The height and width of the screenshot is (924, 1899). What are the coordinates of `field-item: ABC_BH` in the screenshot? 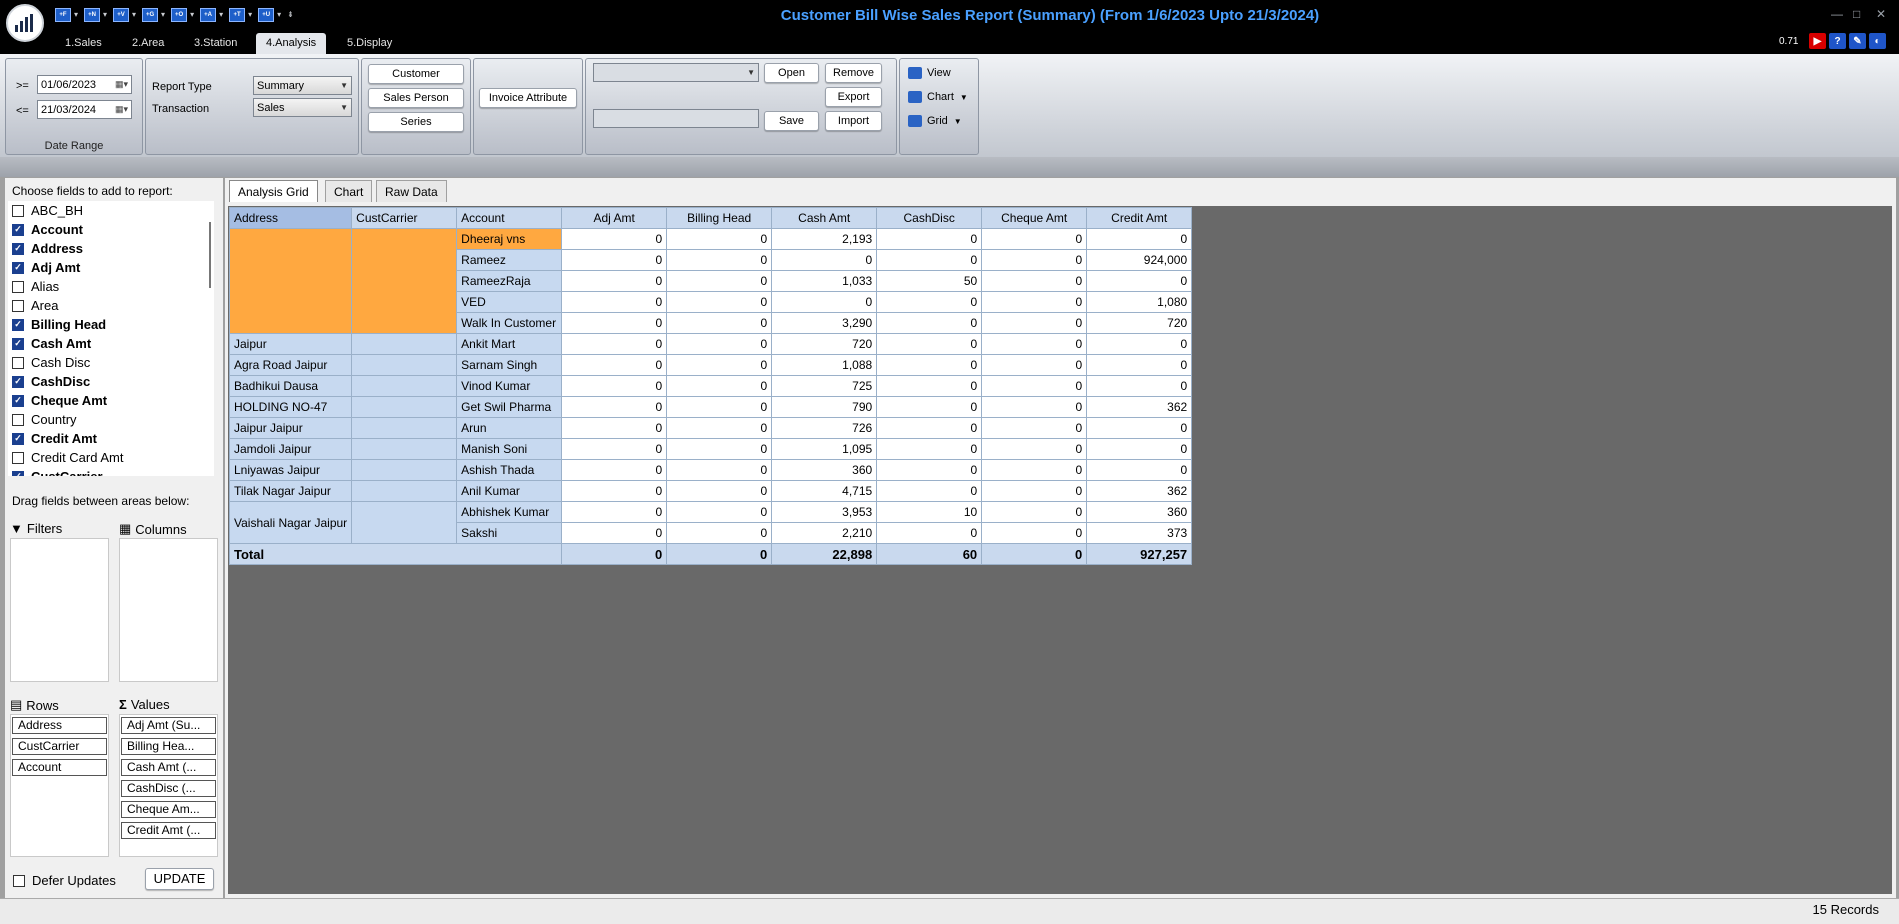 It's located at (111, 210).